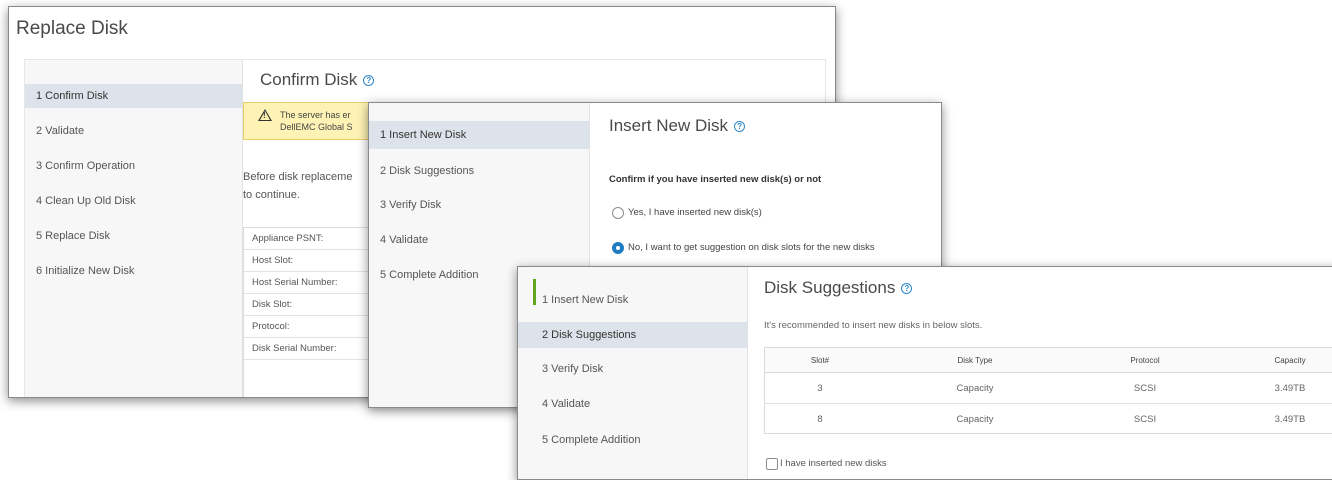  Describe the element at coordinates (133, 271) in the screenshot. I see `step-initialize-new-disk: 6 Initialize New Disk` at that location.